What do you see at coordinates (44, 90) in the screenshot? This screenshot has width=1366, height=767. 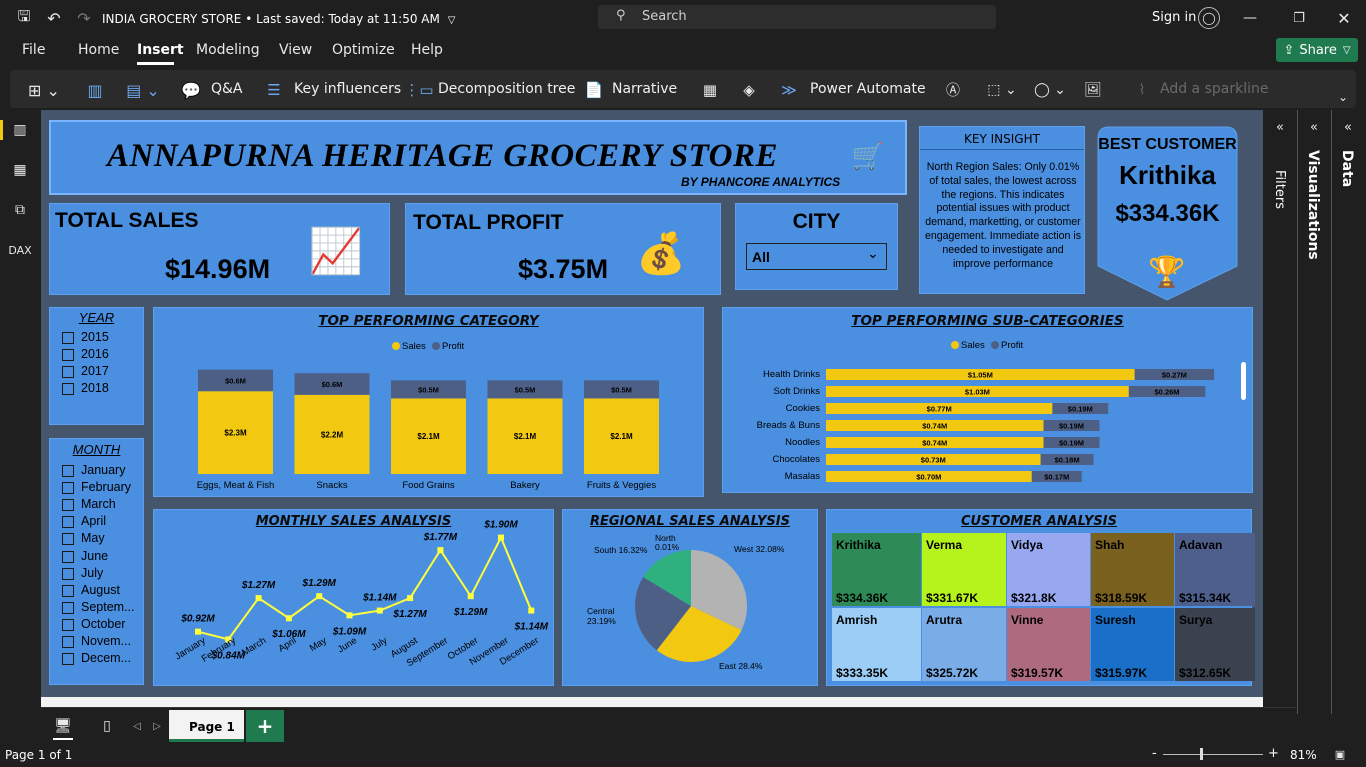 I see `new-visual-icon: ⊞ ⌄` at bounding box center [44, 90].